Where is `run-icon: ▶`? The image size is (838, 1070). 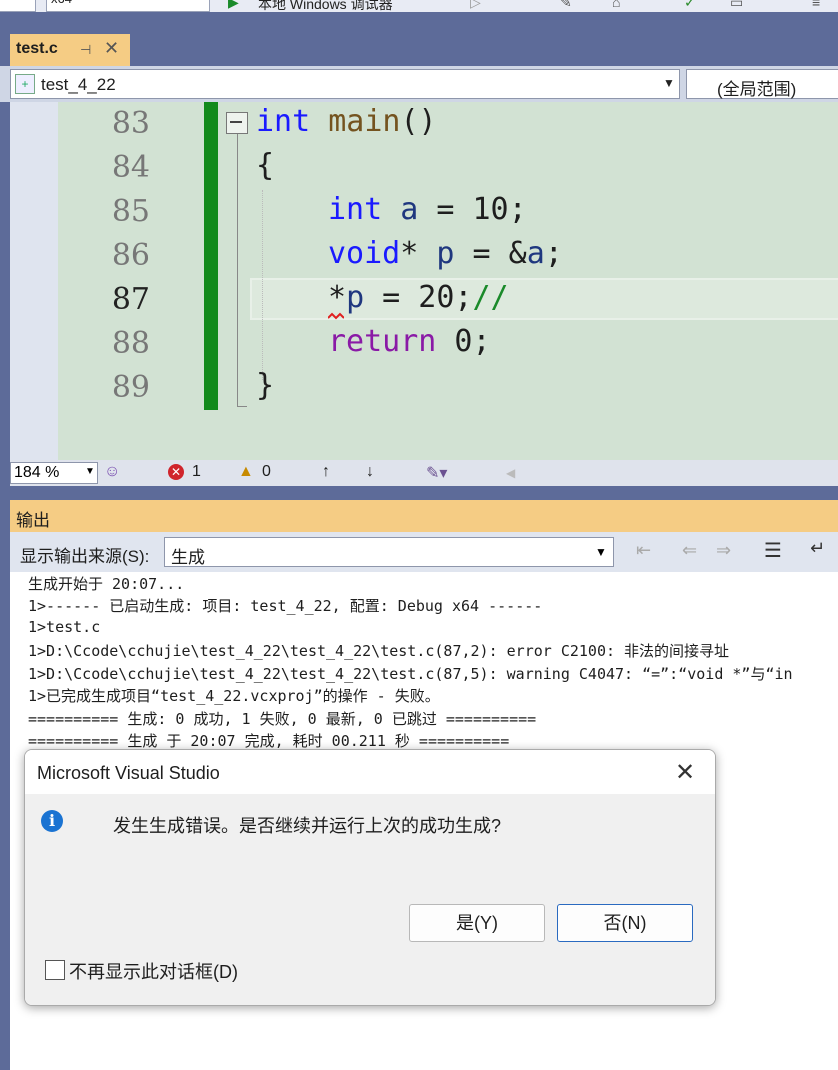 run-icon: ▶ is located at coordinates (233, 5).